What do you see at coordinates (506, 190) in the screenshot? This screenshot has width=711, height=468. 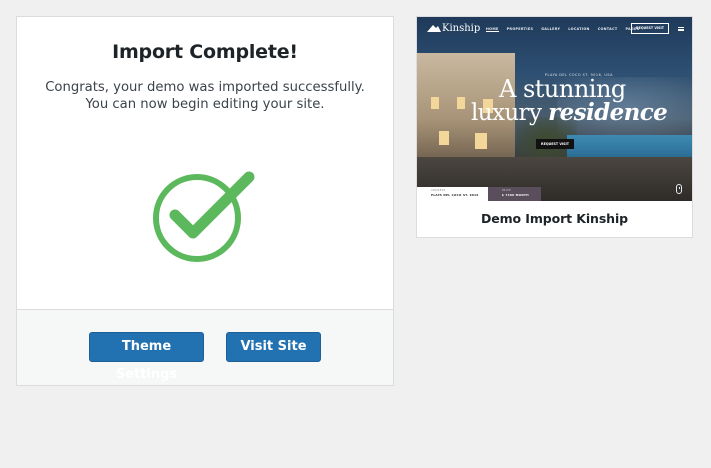 I see `price-label: PRICE` at bounding box center [506, 190].